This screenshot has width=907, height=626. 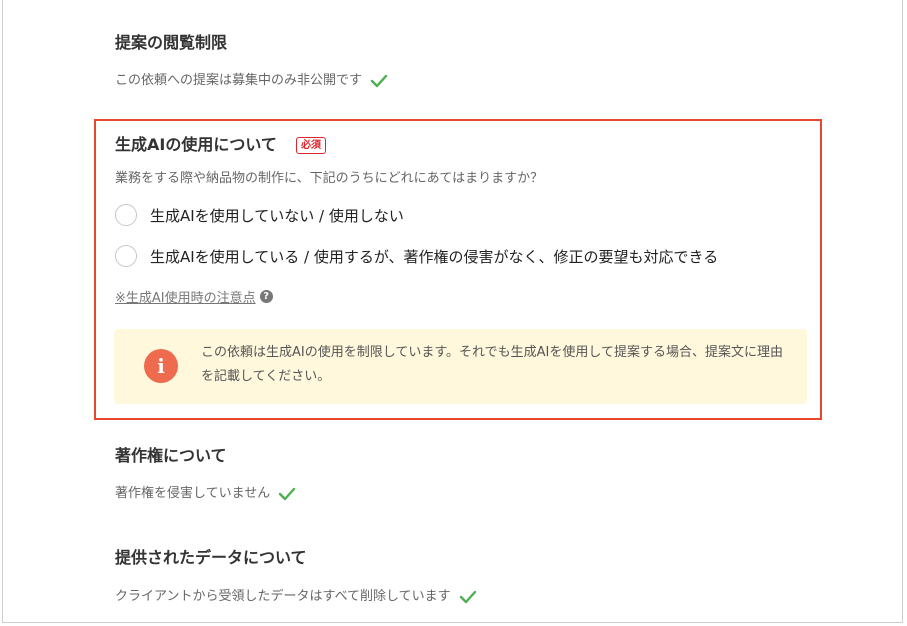 I want to click on provided-data-title: 提供されたデータについて, so click(x=211, y=557).